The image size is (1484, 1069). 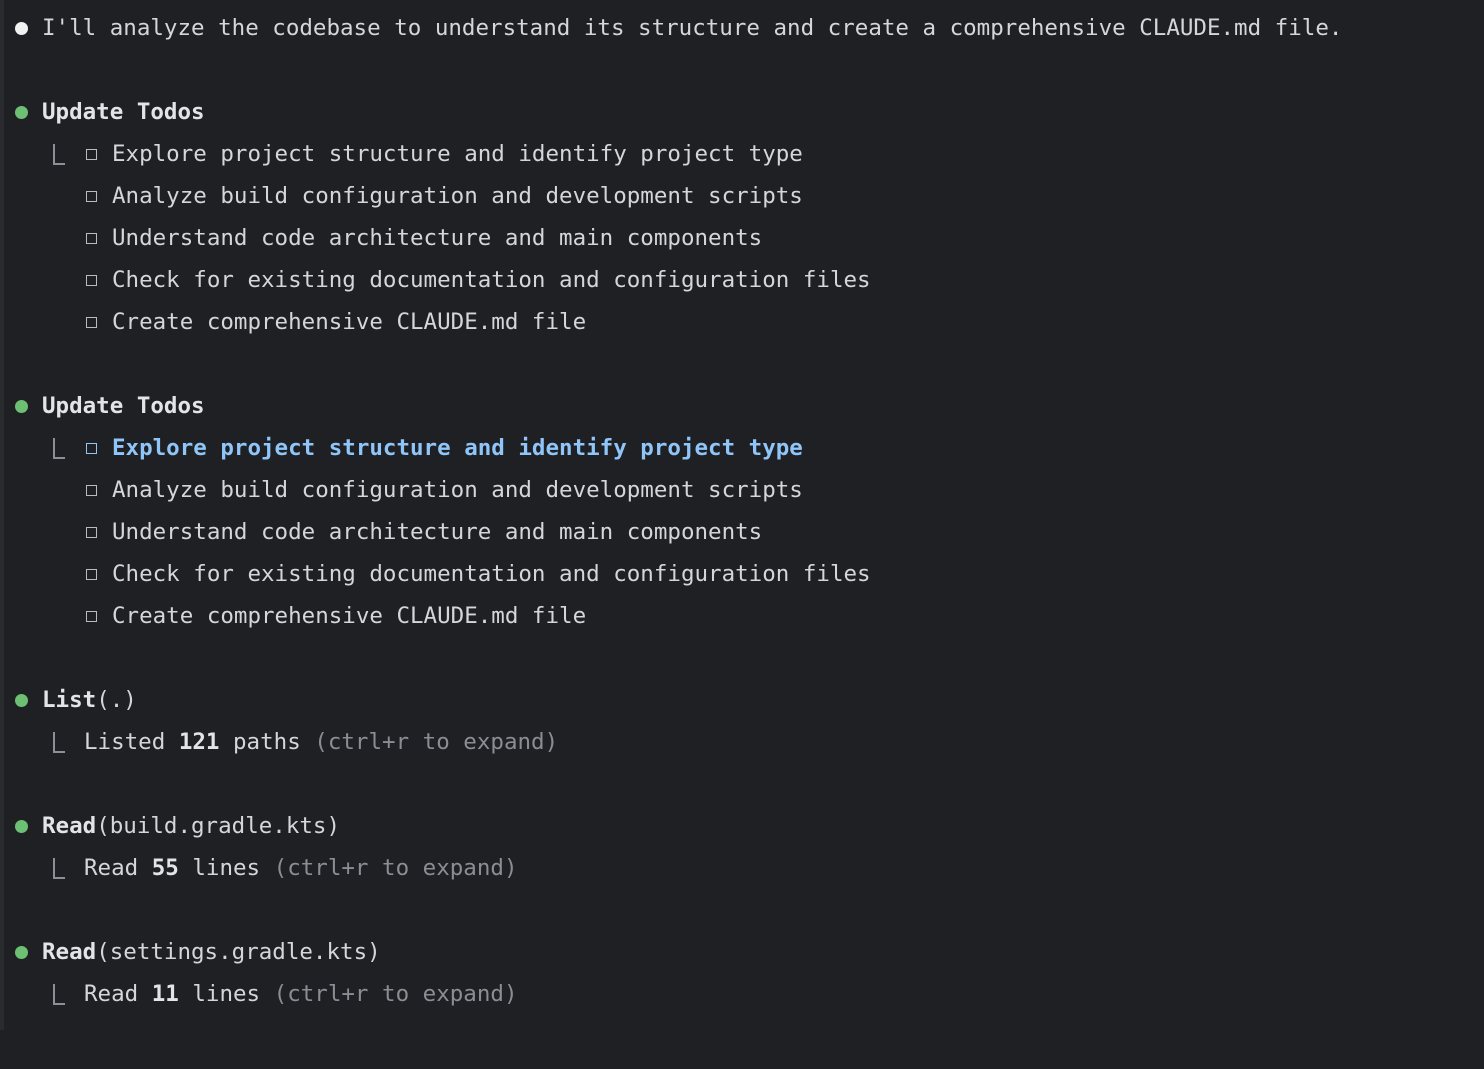 What do you see at coordinates (165, 994) in the screenshot?
I see `result-count: 11` at bounding box center [165, 994].